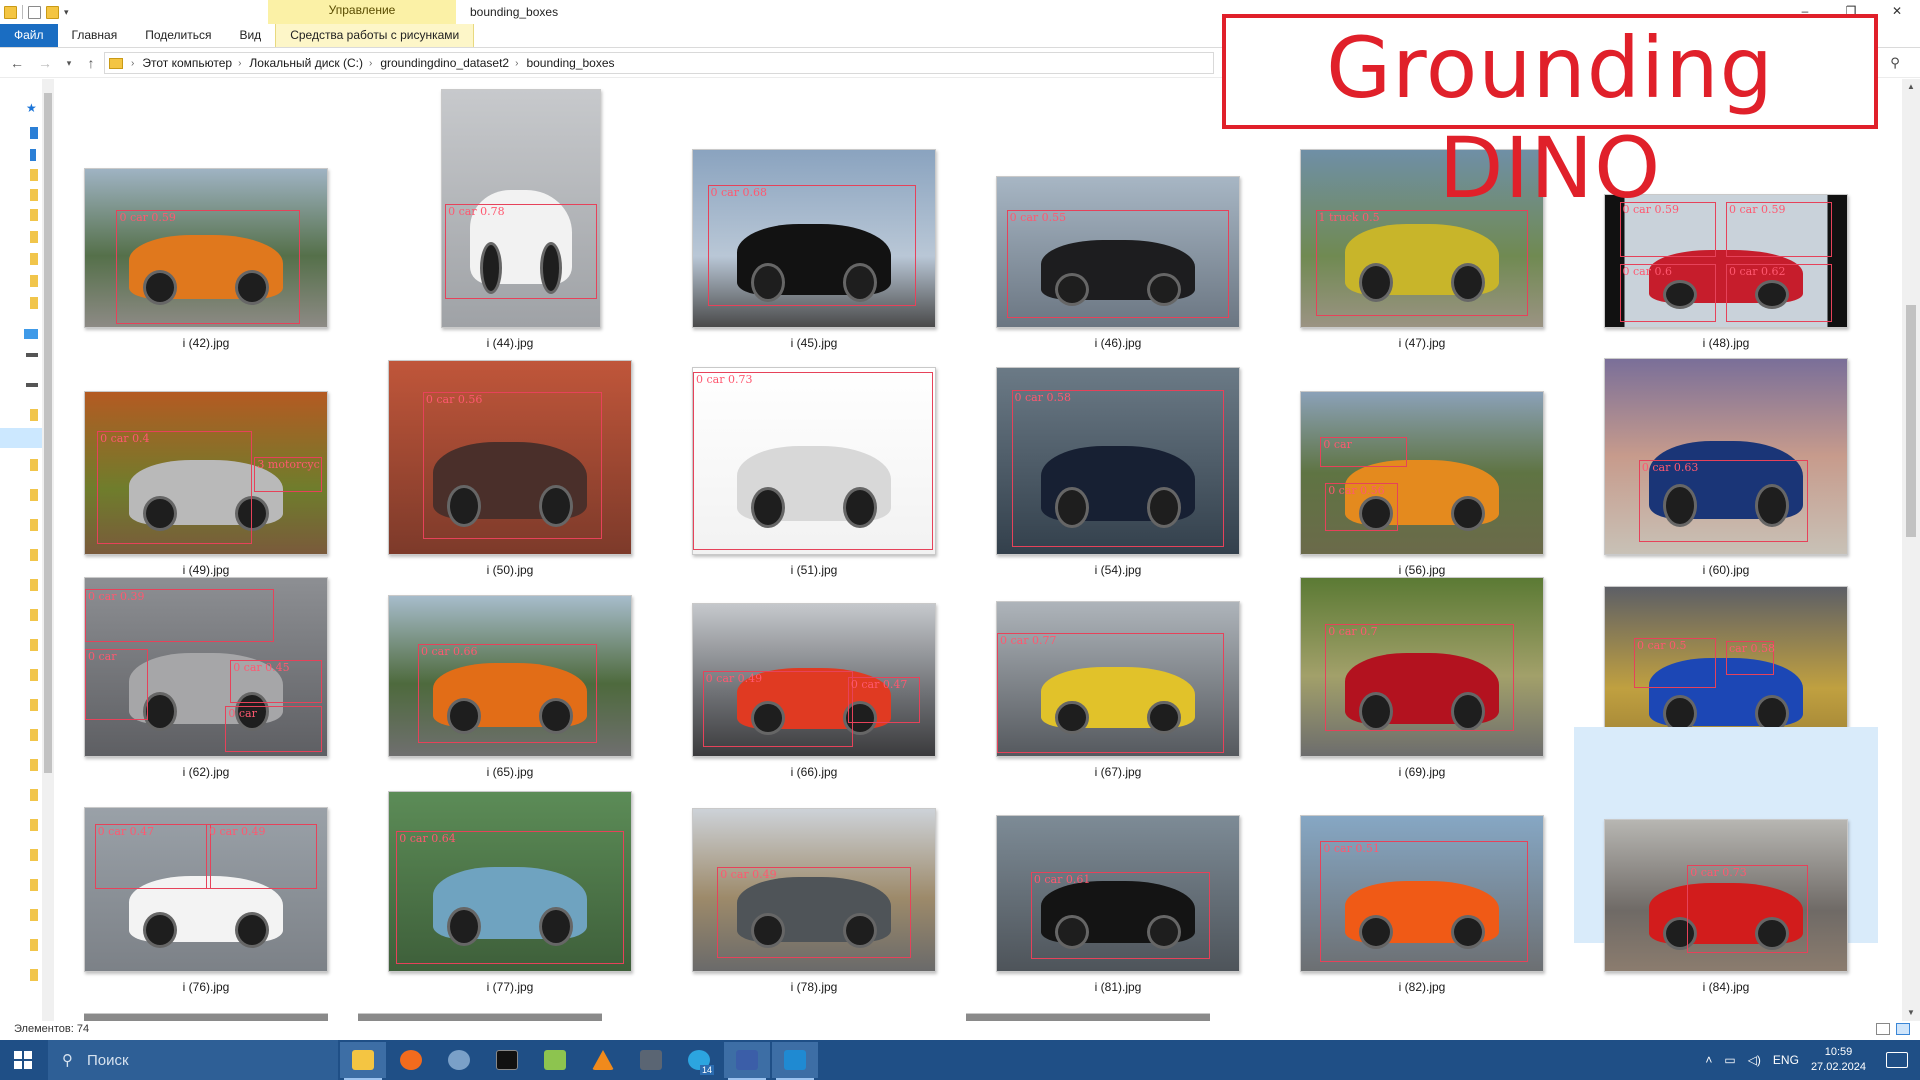  Describe the element at coordinates (34, 175) in the screenshot. I see `documents-icon` at that location.